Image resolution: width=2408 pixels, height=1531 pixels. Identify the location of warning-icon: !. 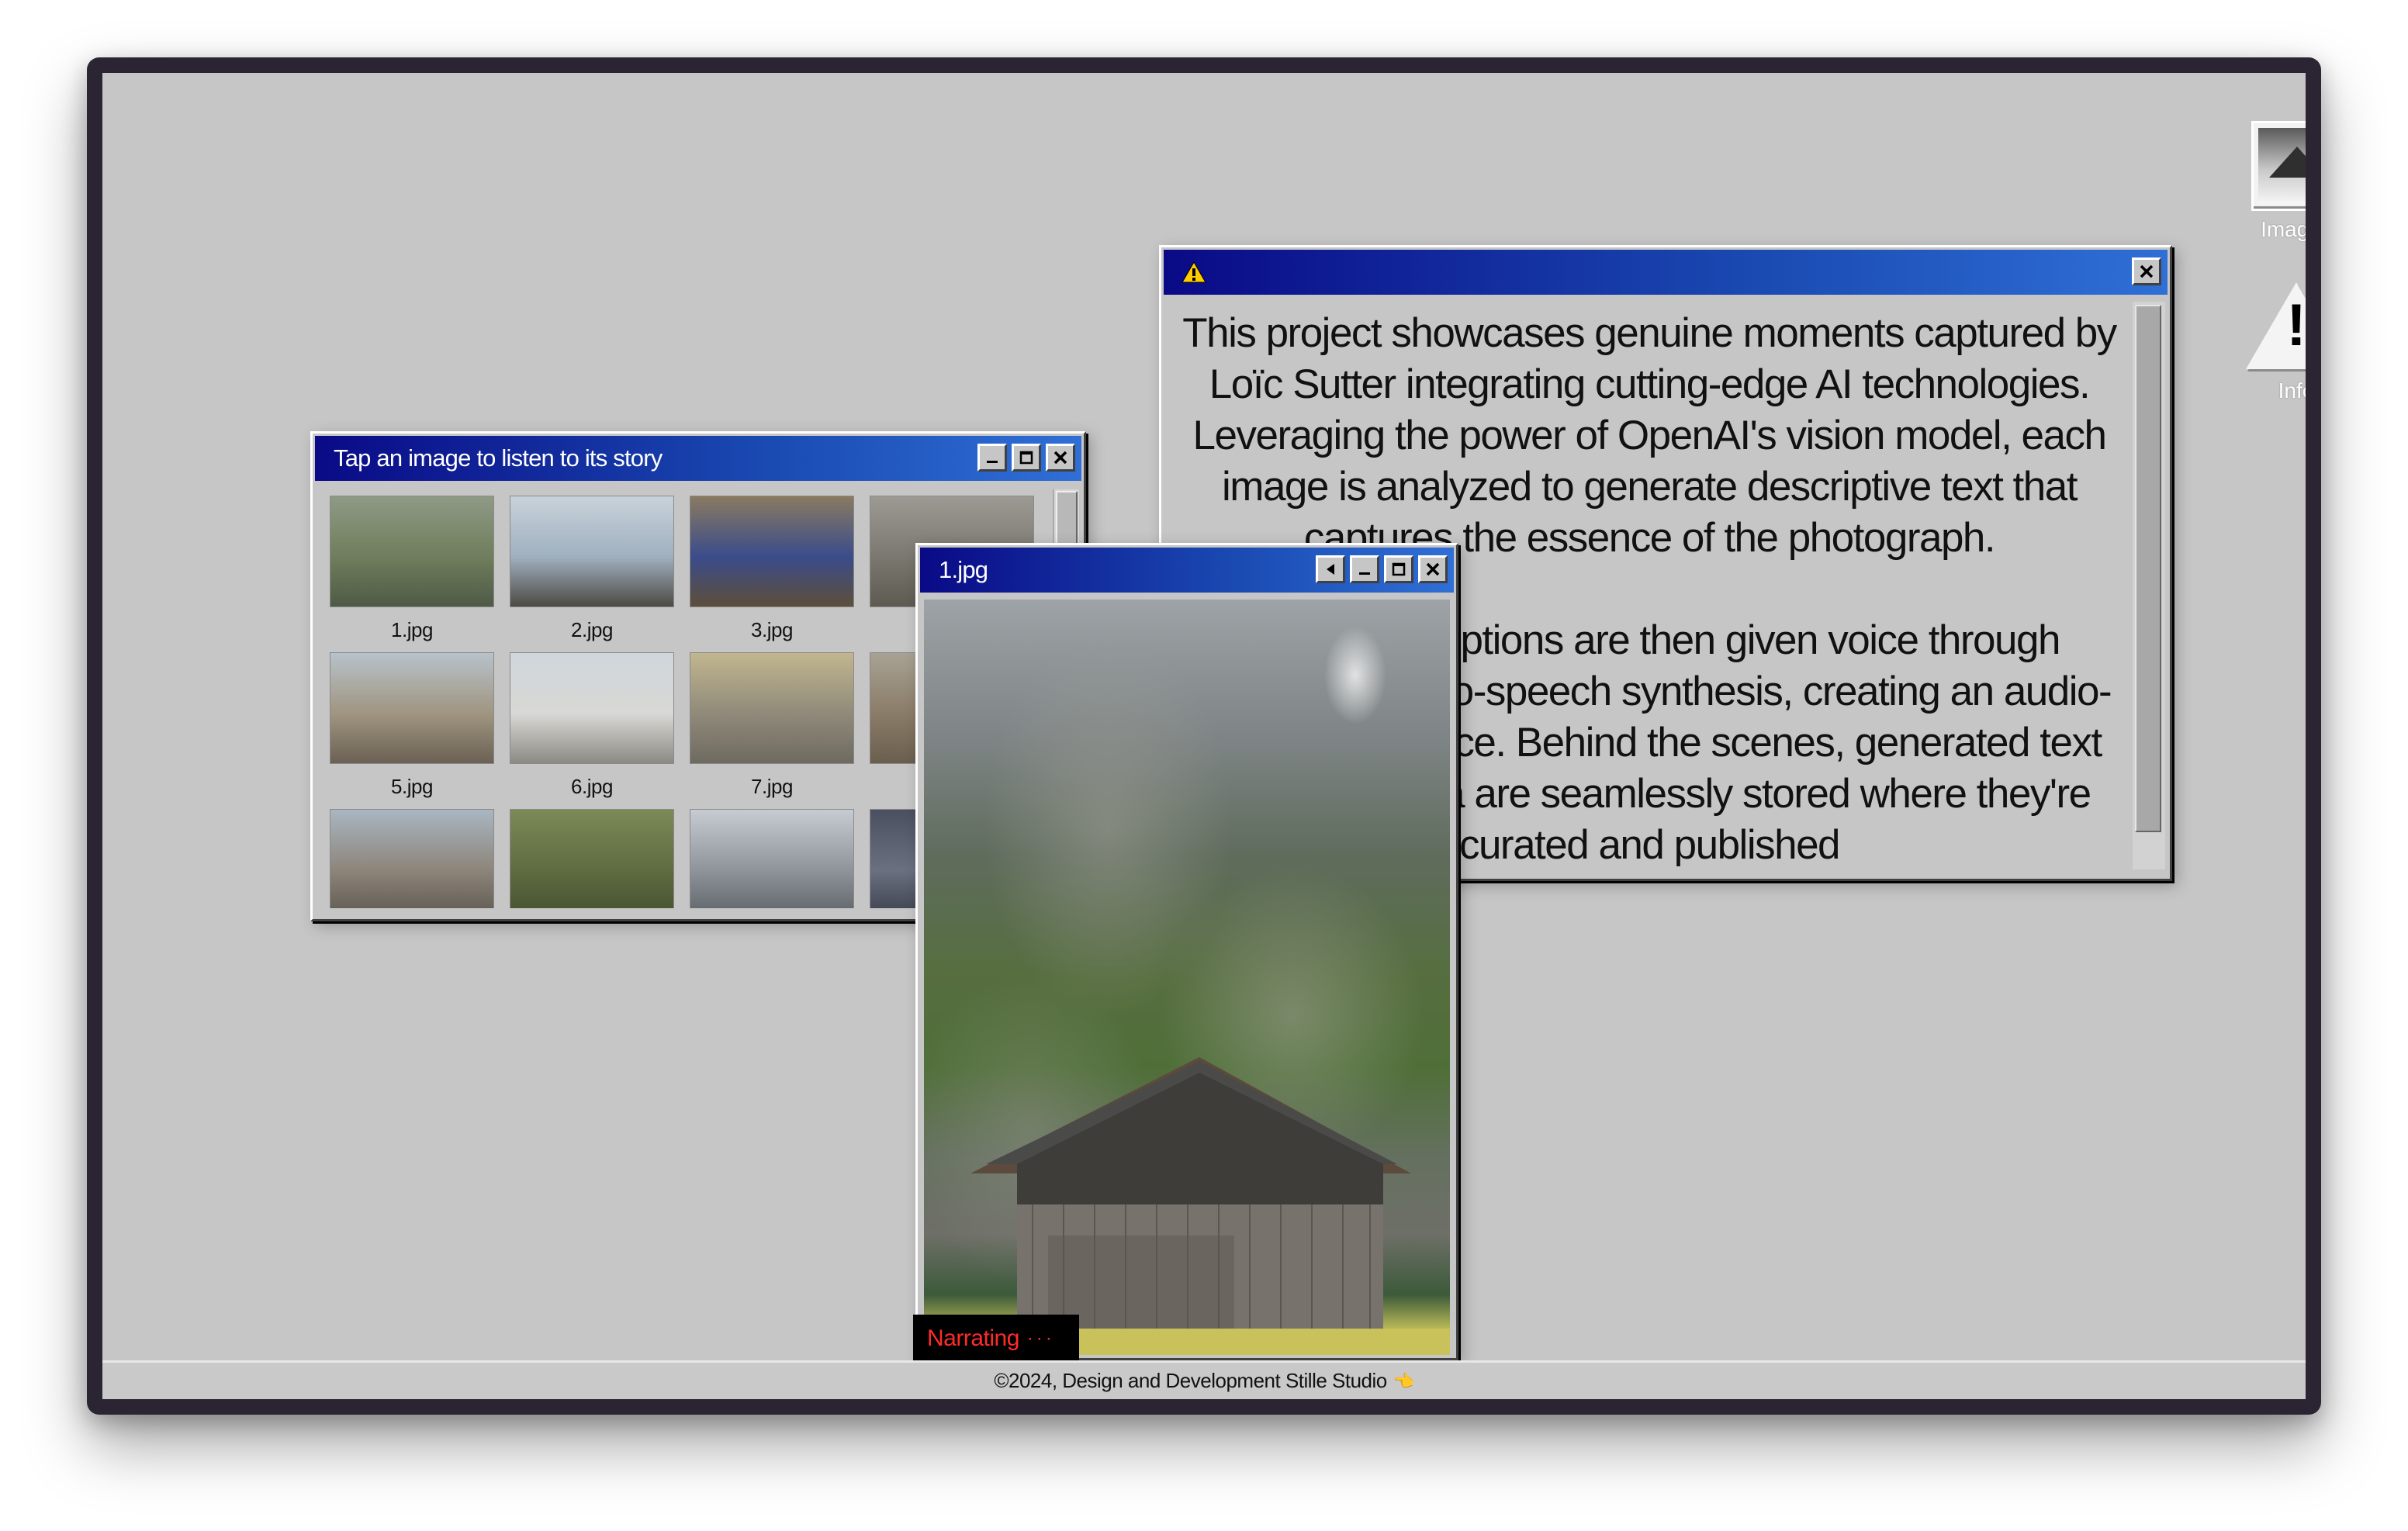
(2276, 327).